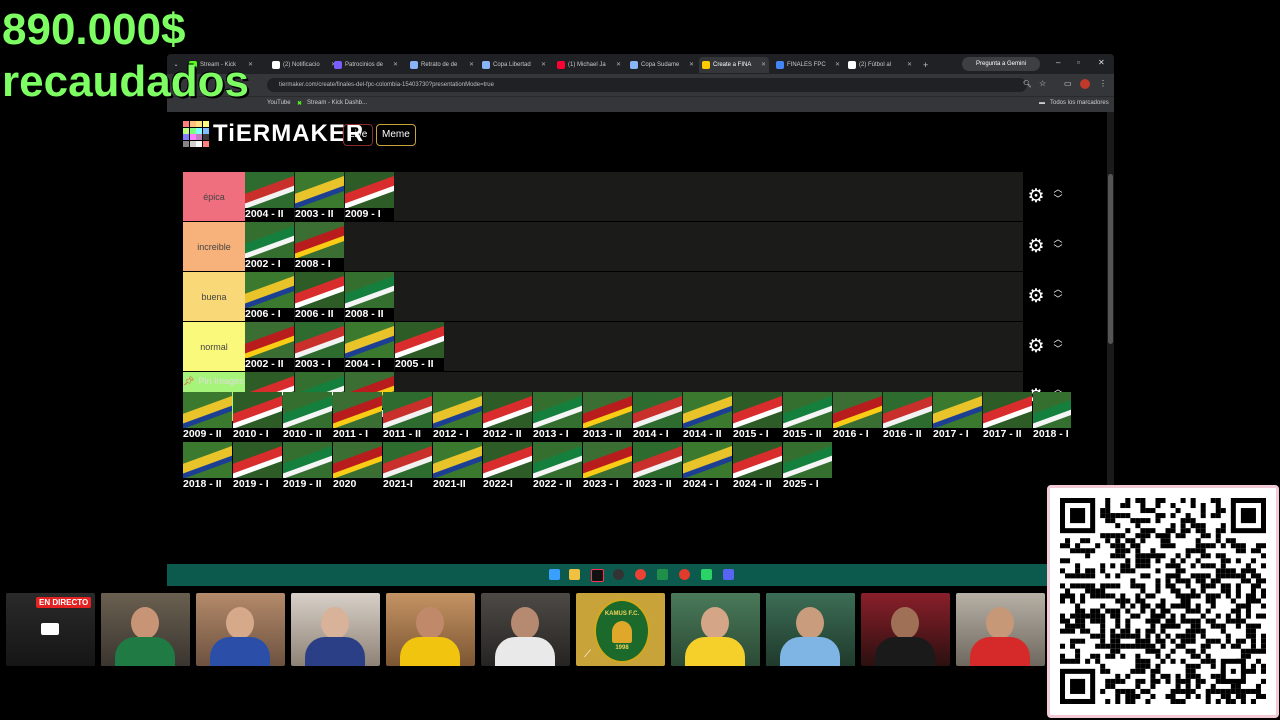  I want to click on profile-avatar, so click(1085, 84).